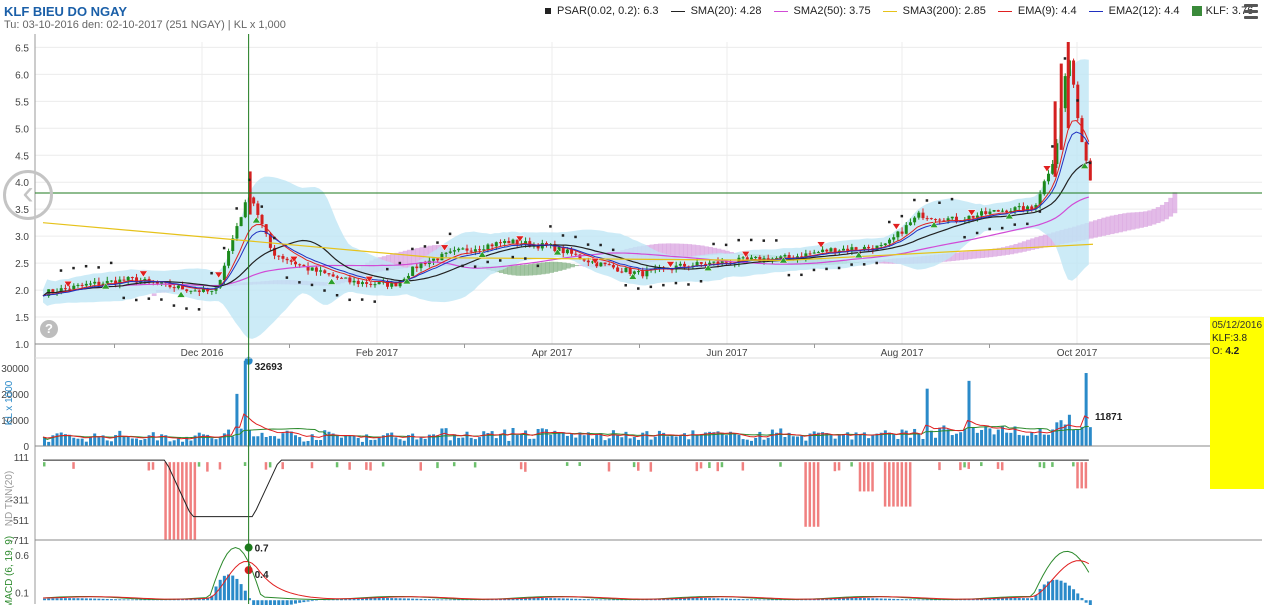 Image resolution: width=1264 pixels, height=605 pixels. I want to click on x-tick-label: Apr 2017, so click(552, 353).